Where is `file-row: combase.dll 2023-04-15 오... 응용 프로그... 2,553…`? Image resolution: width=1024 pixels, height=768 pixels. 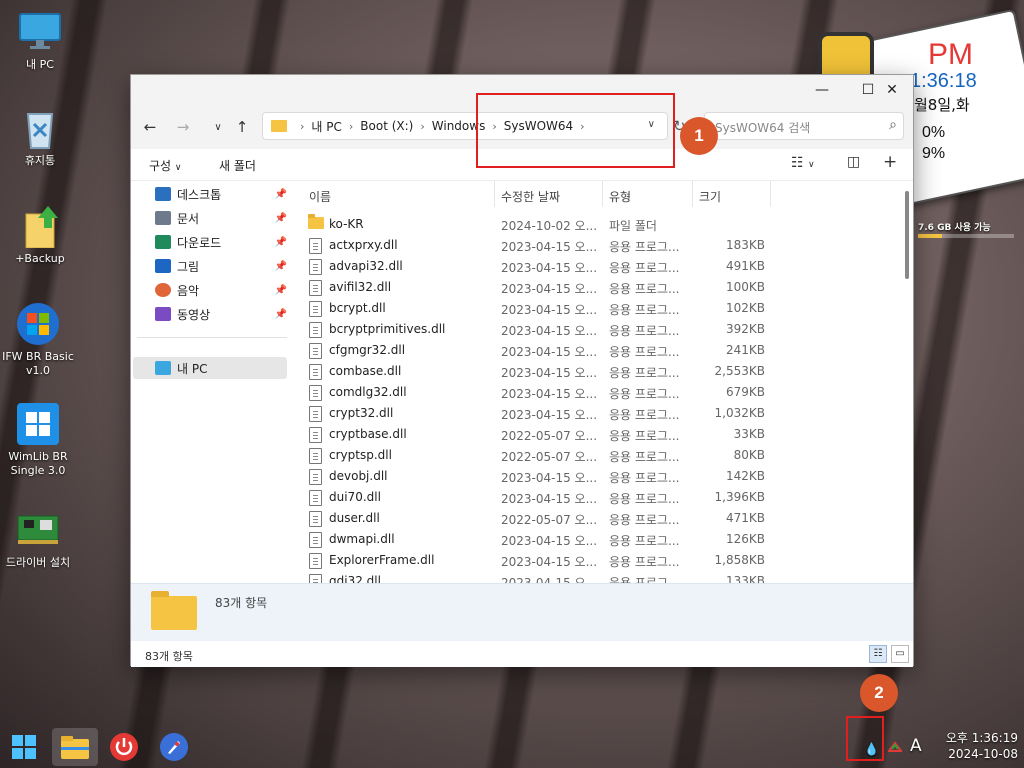 file-row: combase.dll 2023-04-15 오... 응용 프로그... 2,553… is located at coordinates (603, 370).